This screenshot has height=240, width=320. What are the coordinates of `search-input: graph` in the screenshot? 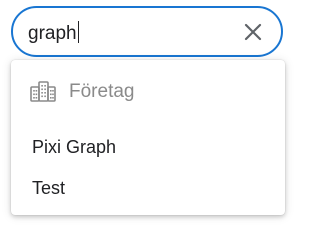 It's located at (54, 33).